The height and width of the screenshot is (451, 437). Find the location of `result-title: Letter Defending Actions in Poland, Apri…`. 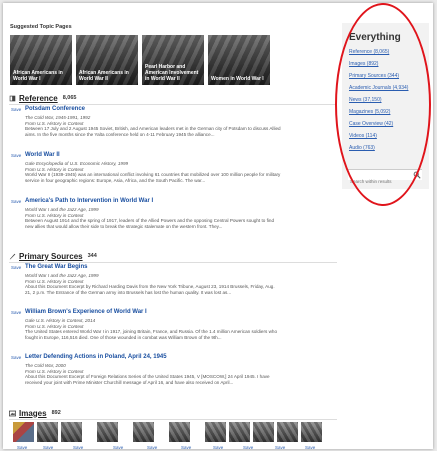

result-title: Letter Defending Actions in Poland, Apri… is located at coordinates (96, 357).